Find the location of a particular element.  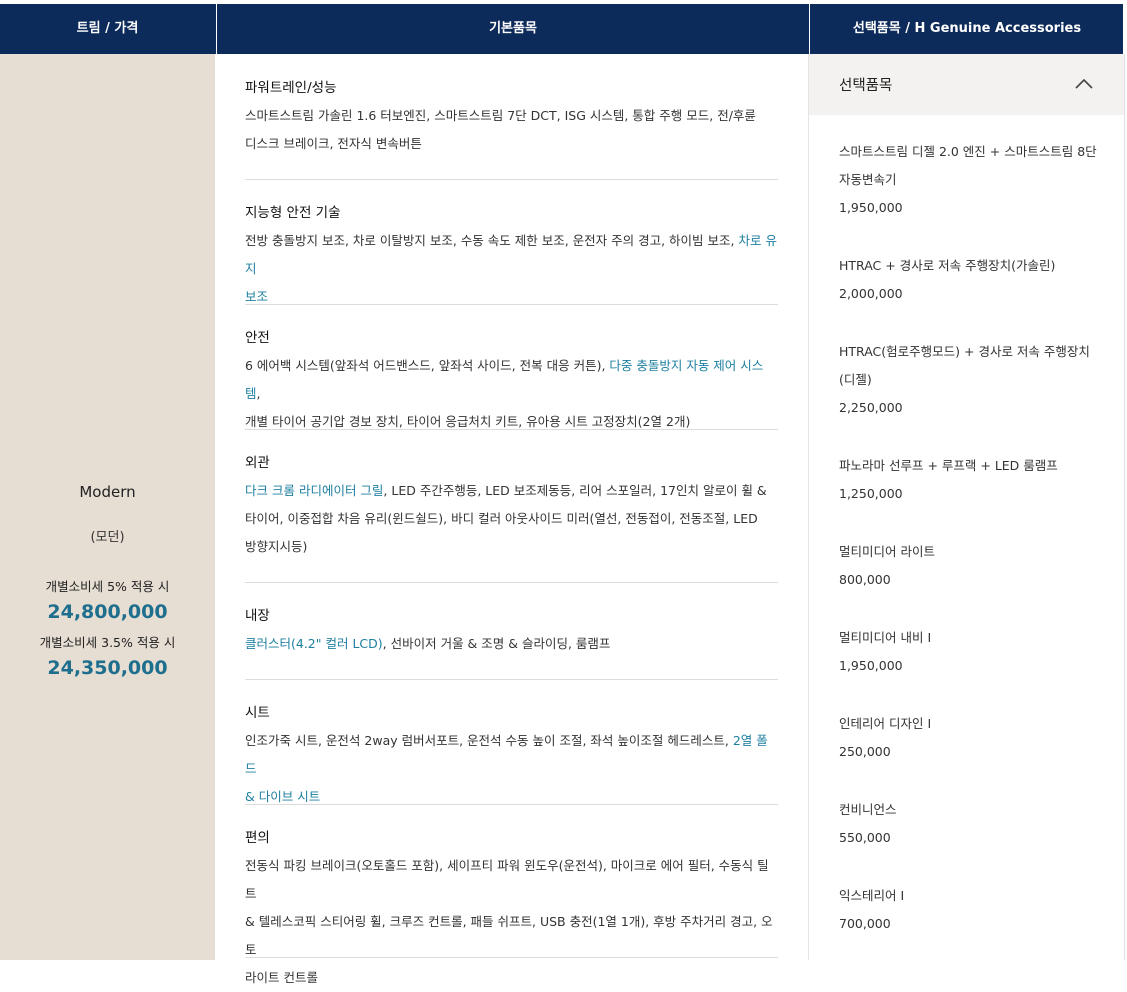

option-item: 익스테리어 I 700,000 is located at coordinates (969, 910).